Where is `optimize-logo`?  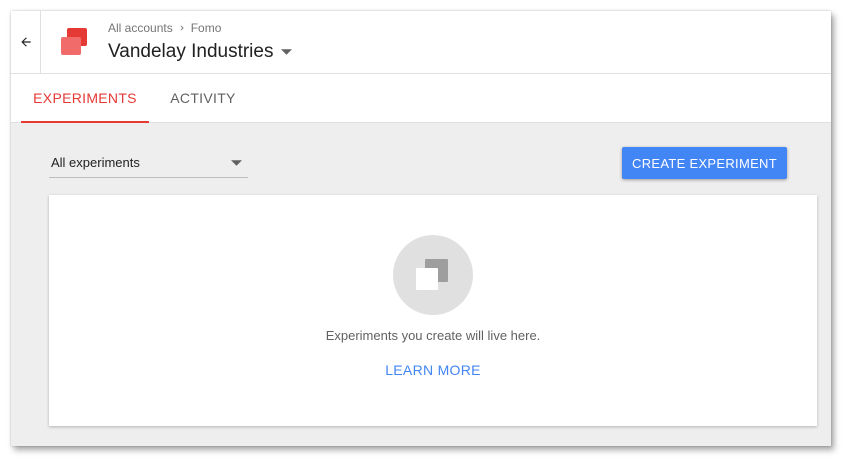
optimize-logo is located at coordinates (74, 41).